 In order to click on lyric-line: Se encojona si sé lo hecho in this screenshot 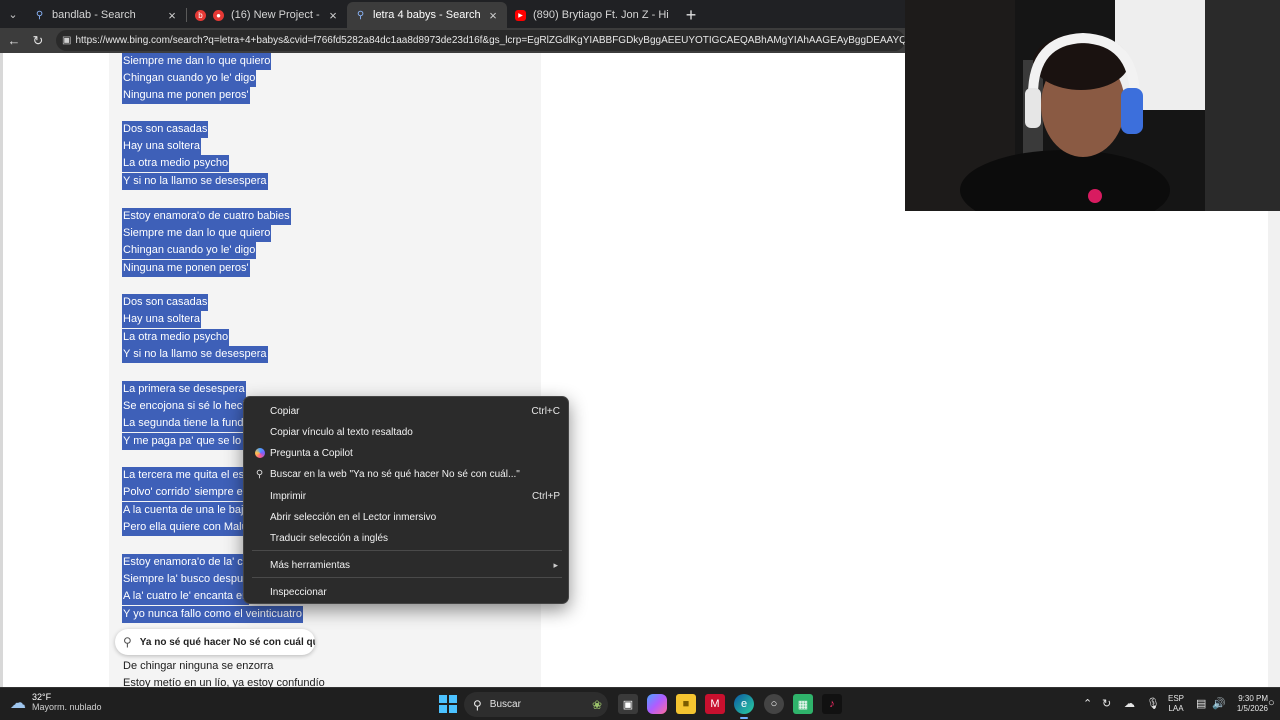, I will do `click(189, 406)`.